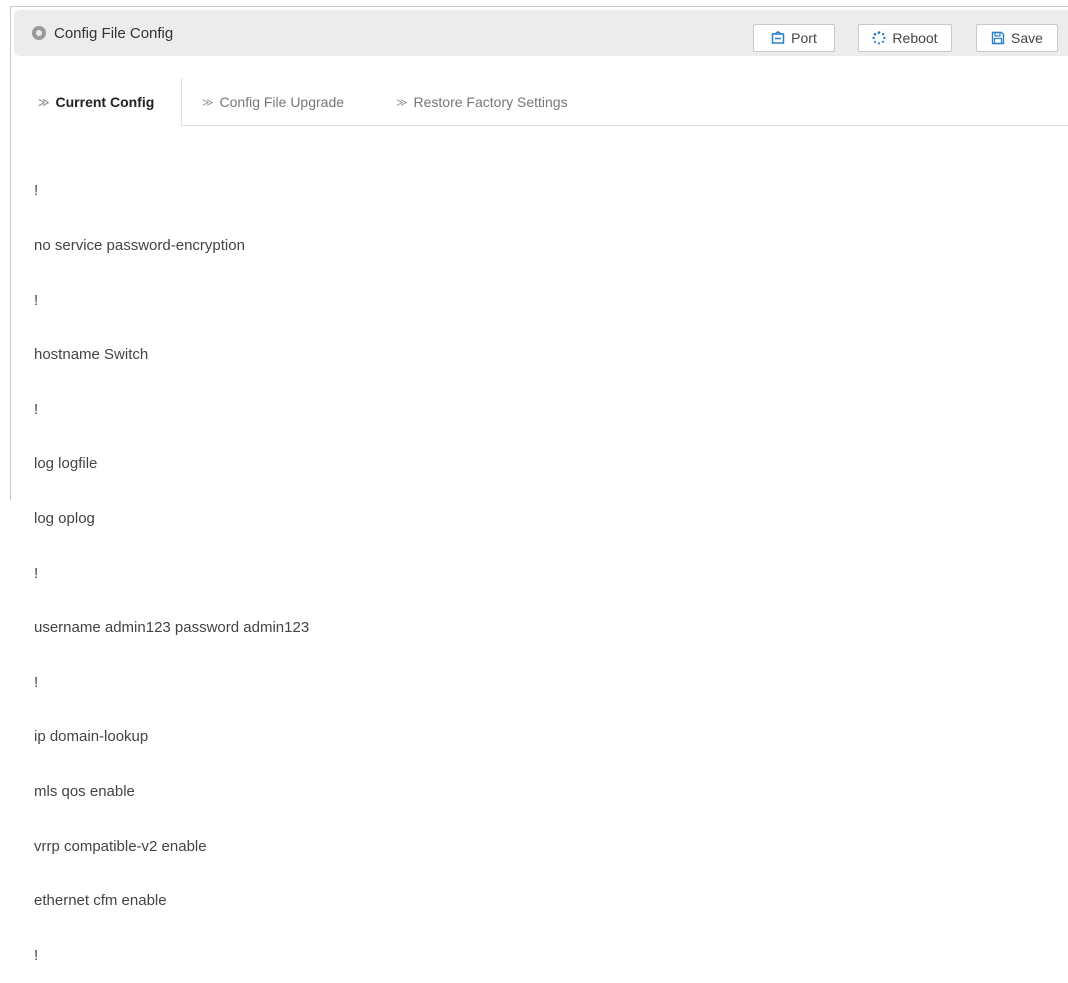 Image resolution: width=1068 pixels, height=983 pixels. What do you see at coordinates (282, 102) in the screenshot?
I see `tab-label: Config File Upgrade` at bounding box center [282, 102].